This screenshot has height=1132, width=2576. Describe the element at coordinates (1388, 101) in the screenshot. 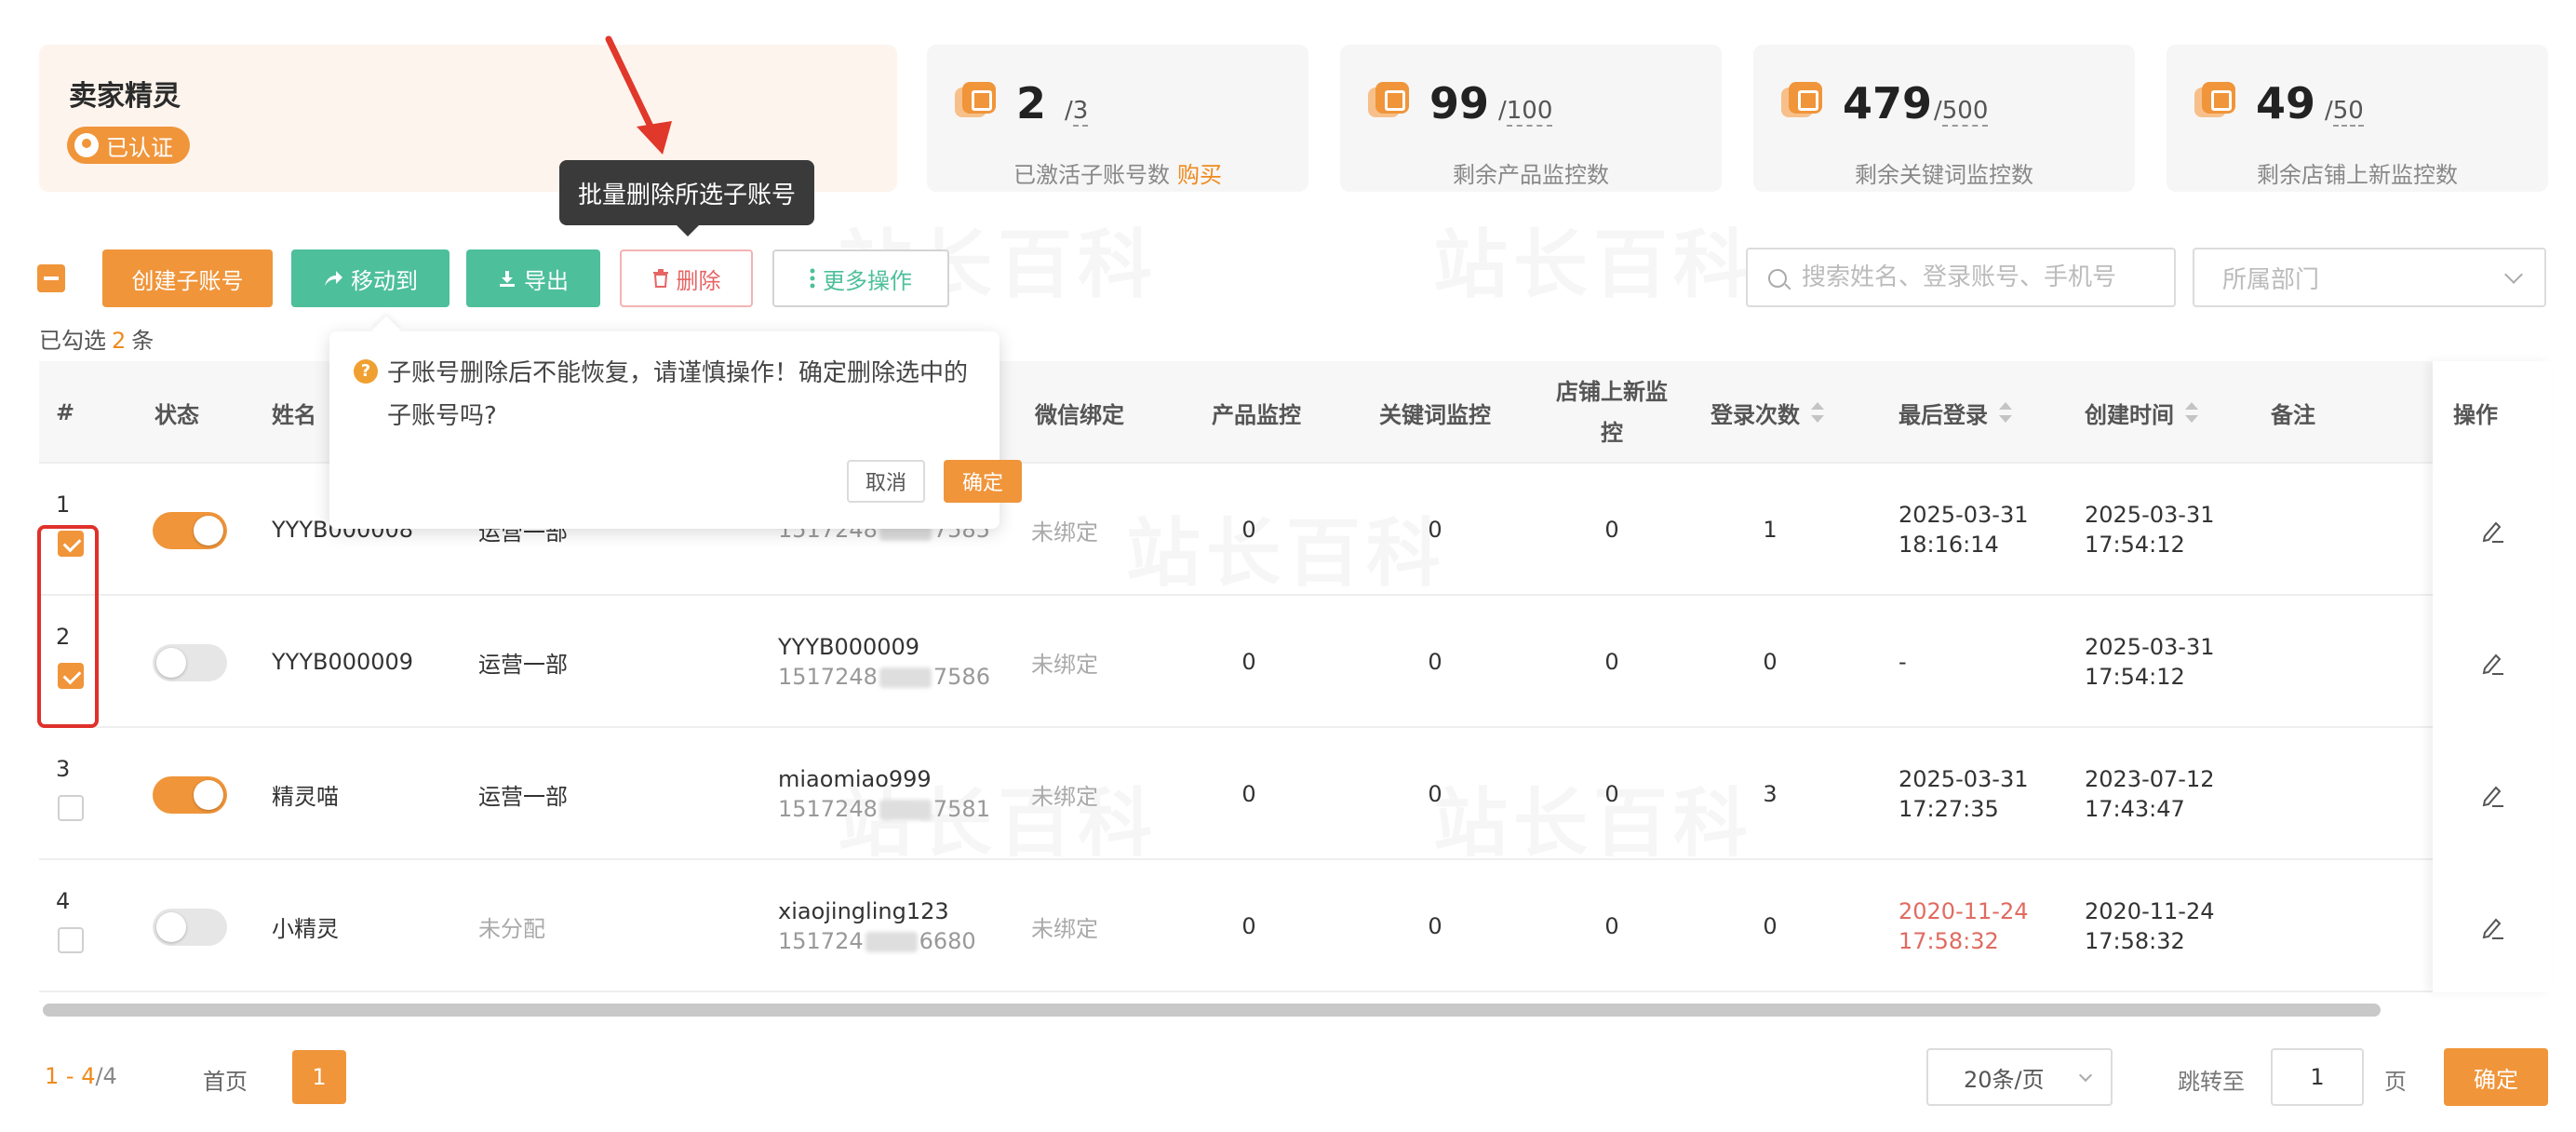

I see `product-monitor-icon` at that location.